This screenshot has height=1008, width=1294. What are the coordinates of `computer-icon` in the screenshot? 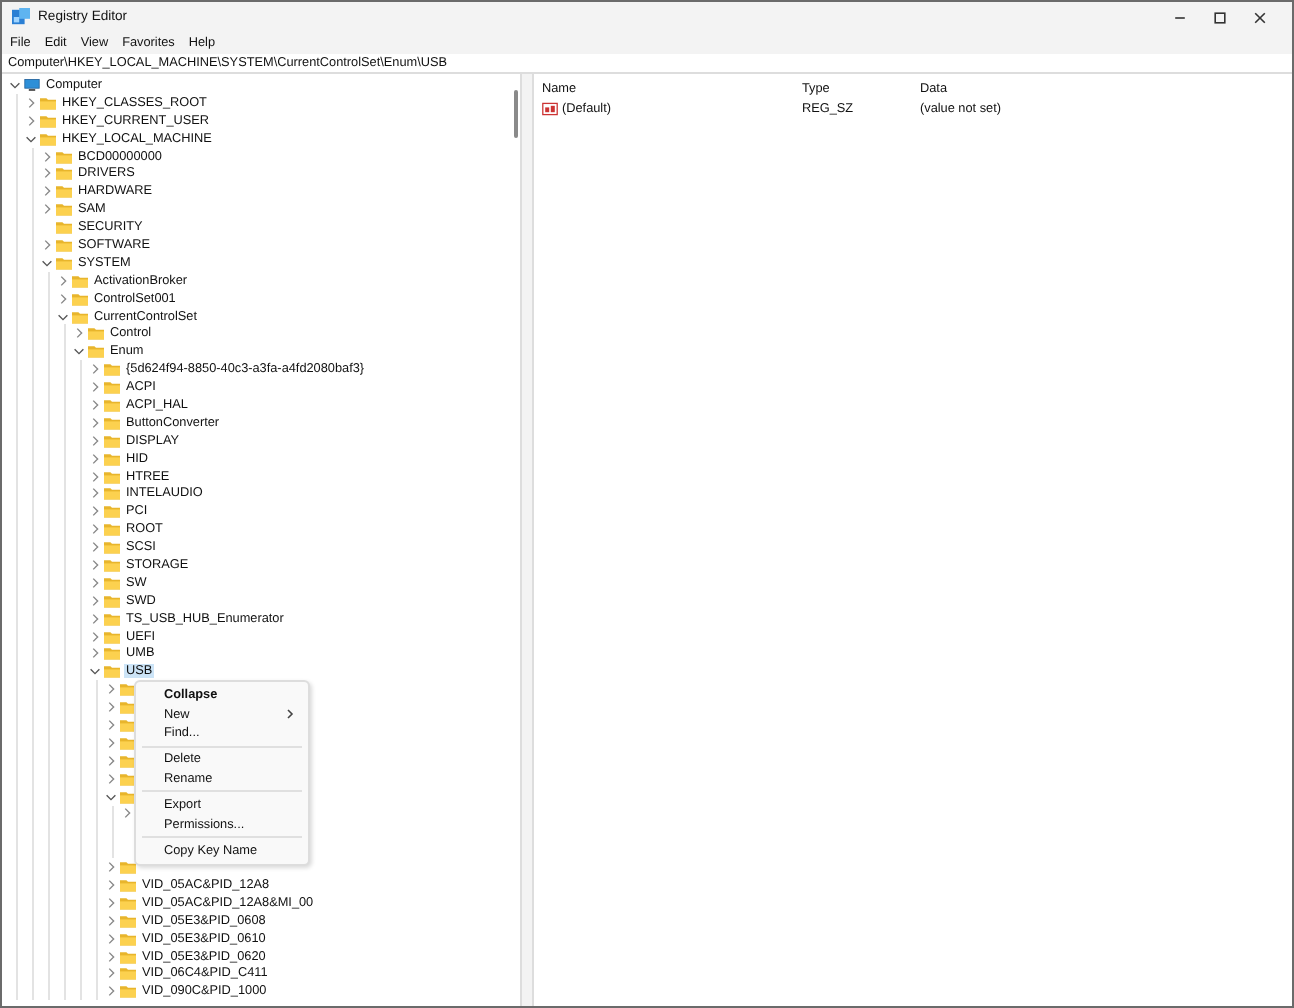 It's located at (32, 84).